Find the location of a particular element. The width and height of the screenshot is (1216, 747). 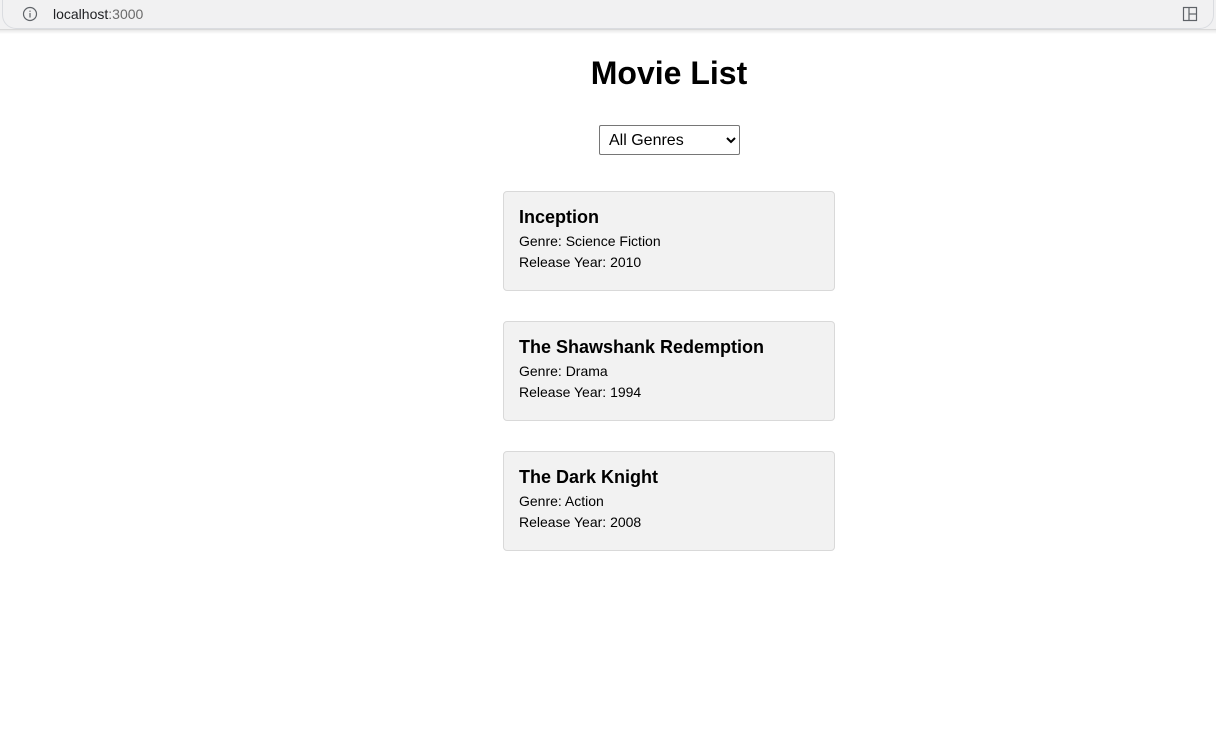

movie-release-year: Release Year: 2008 is located at coordinates (580, 522).